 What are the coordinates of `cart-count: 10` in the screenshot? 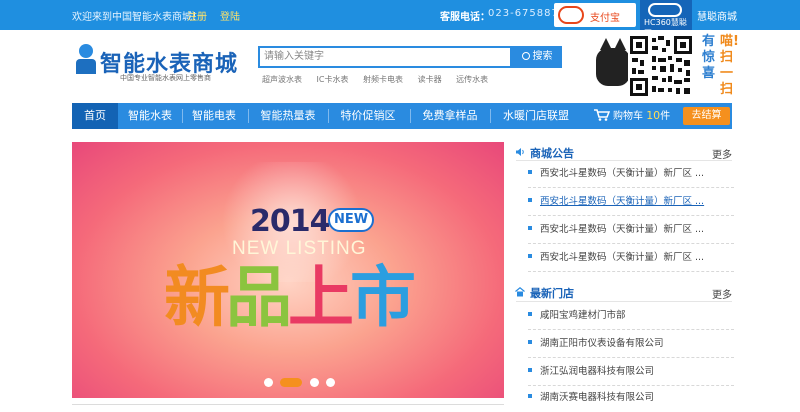 It's located at (653, 115).